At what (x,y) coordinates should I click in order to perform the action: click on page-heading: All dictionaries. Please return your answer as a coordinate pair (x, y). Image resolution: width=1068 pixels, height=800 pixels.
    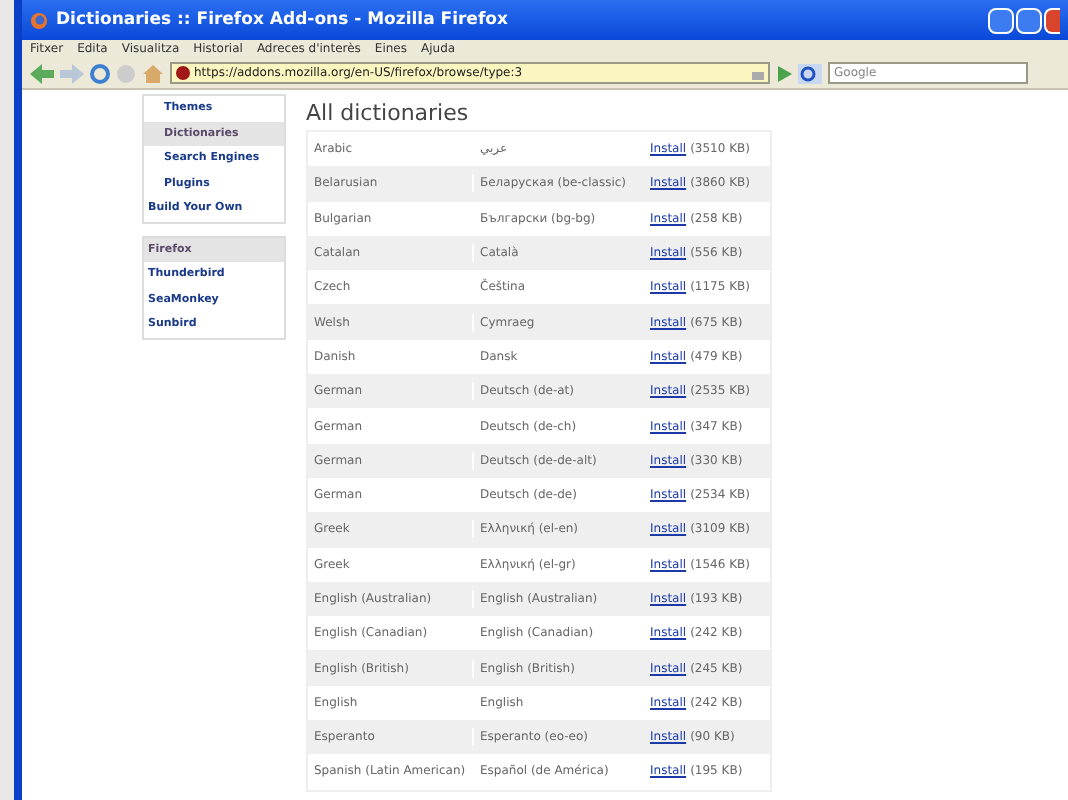
    Looking at the image, I should click on (388, 114).